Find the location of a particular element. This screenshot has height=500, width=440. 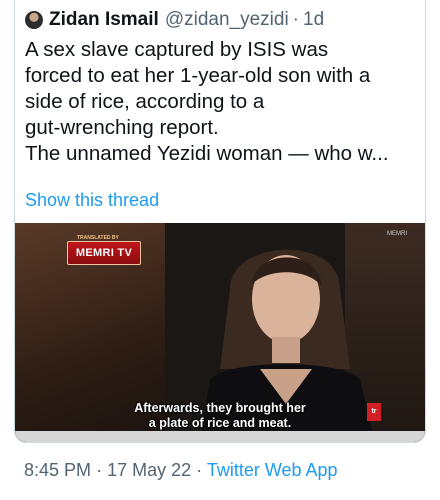

tweet-header: Zidan Ismail @zidan_yezidi · 1d is located at coordinates (174, 20).